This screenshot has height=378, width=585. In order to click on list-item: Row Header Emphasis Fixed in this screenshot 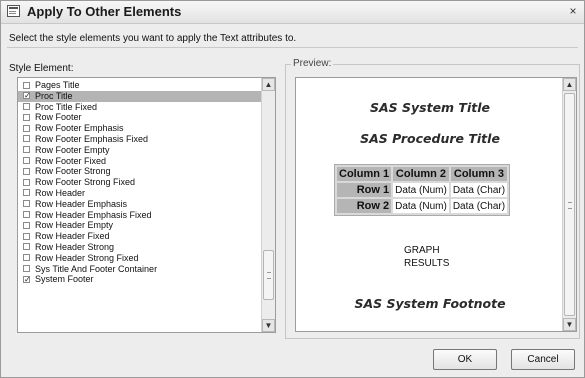, I will do `click(140, 215)`.